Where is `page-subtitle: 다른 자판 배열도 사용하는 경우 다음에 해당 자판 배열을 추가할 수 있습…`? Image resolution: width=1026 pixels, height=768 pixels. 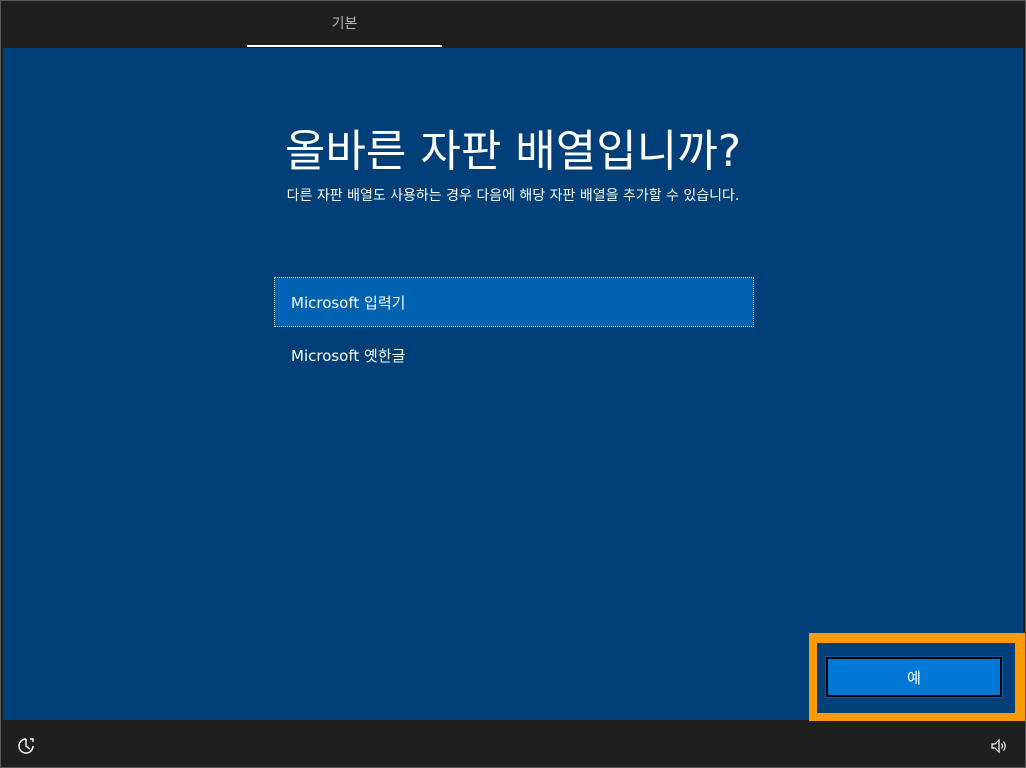 page-subtitle: 다른 자판 배열도 사용하는 경우 다음에 해당 자판 배열을 추가할 수 있습… is located at coordinates (513, 196).